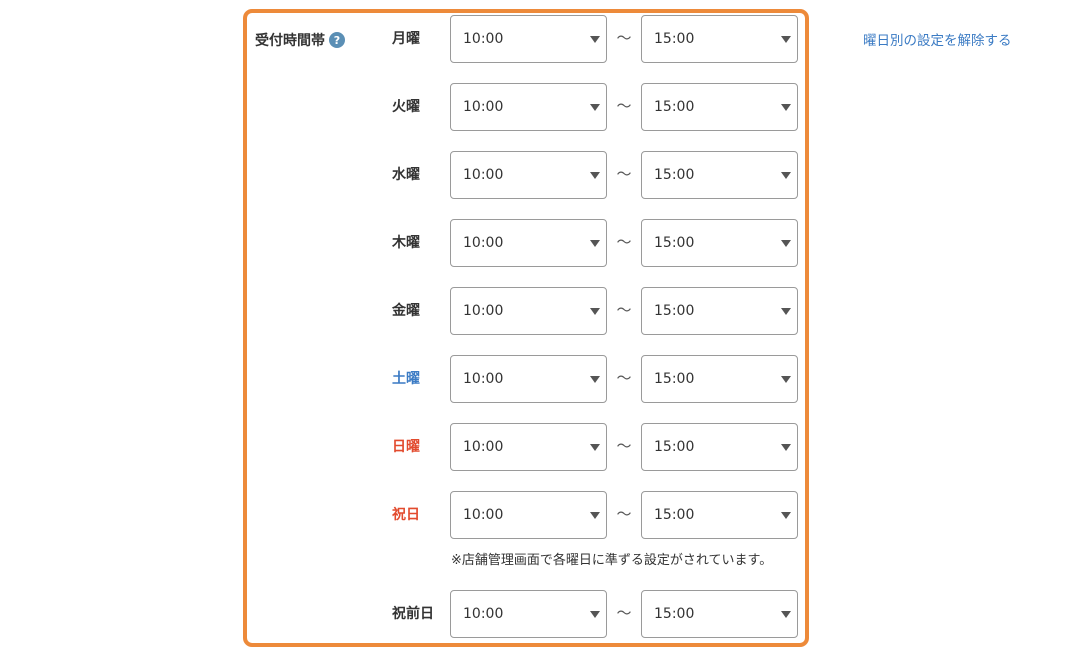 The image size is (1080, 650). What do you see at coordinates (406, 311) in the screenshot?
I see `day-label: 金曜` at bounding box center [406, 311].